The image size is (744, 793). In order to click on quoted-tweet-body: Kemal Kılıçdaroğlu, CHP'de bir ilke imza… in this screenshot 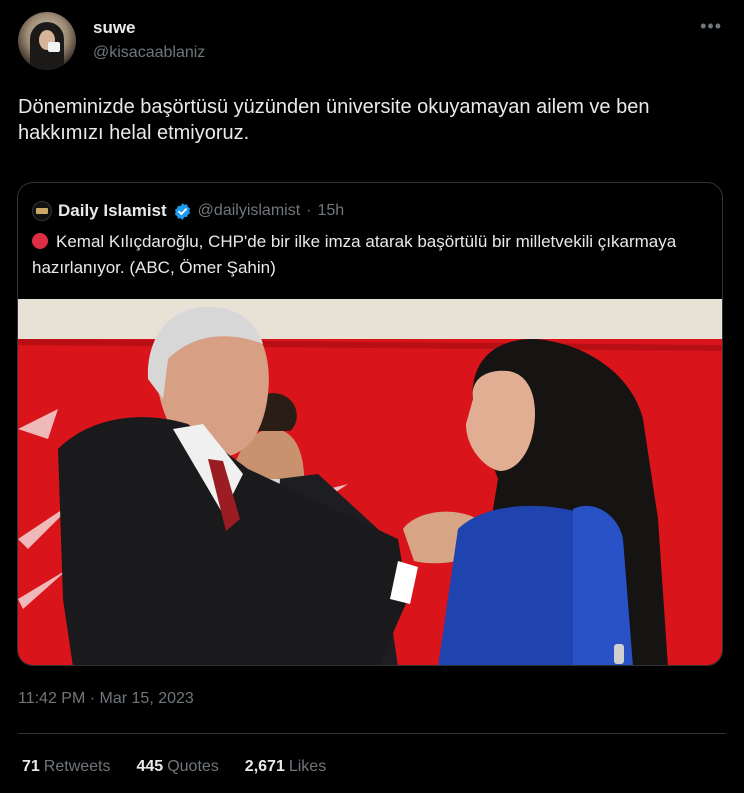, I will do `click(354, 254)`.